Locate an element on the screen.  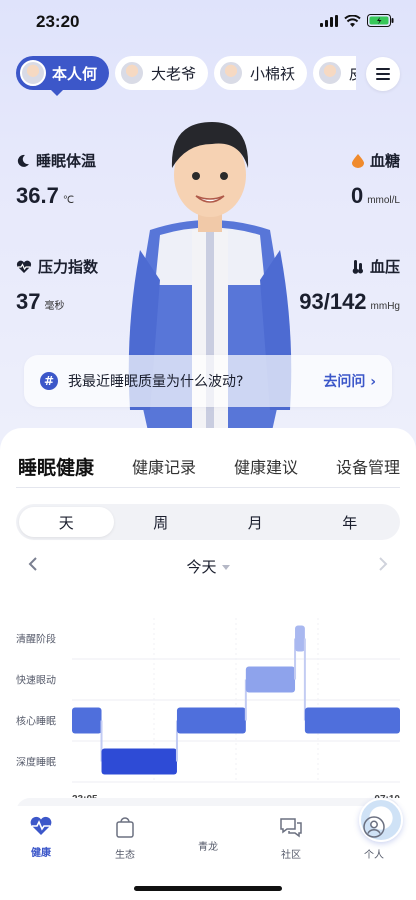
metric-label: 睡眠体温 is located at coordinates (66, 161).